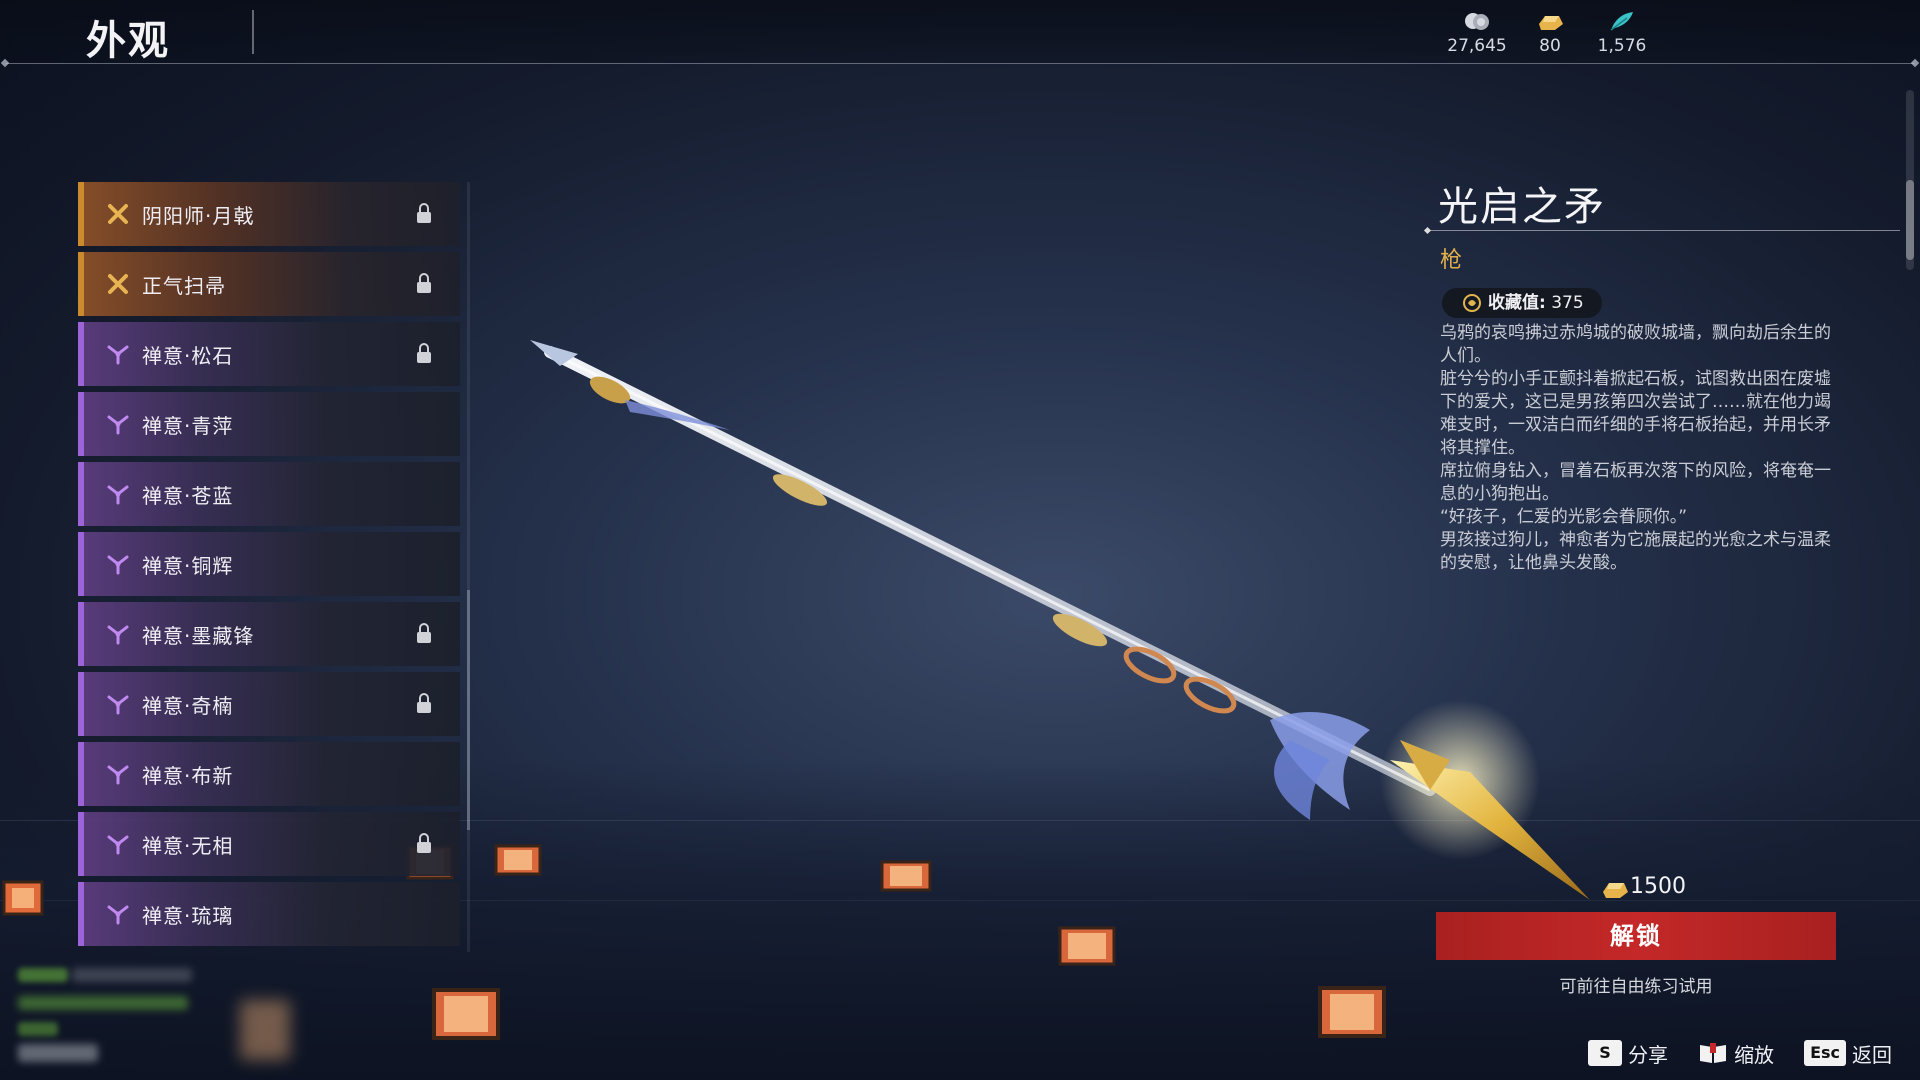  What do you see at coordinates (269, 214) in the screenshot?
I see `list-item: 阴阳师·月戟` at bounding box center [269, 214].